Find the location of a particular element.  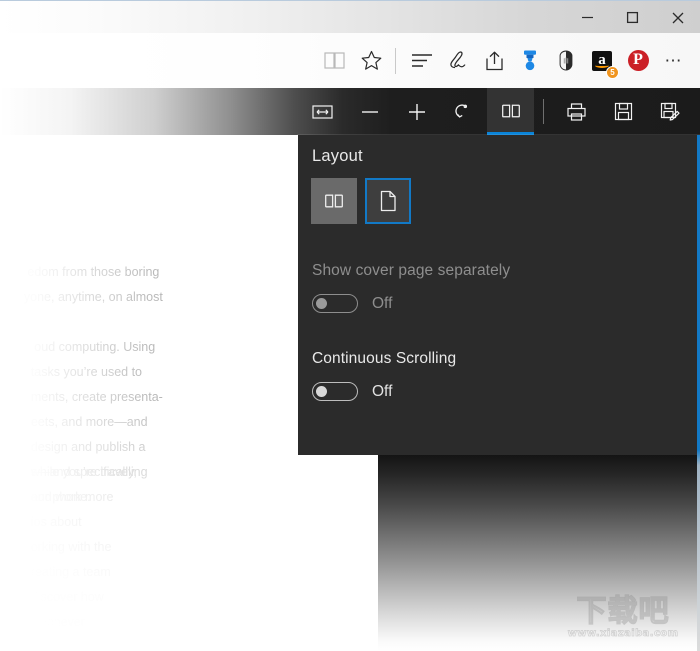

pdf-viewer-toolbar is located at coordinates (350, 111).